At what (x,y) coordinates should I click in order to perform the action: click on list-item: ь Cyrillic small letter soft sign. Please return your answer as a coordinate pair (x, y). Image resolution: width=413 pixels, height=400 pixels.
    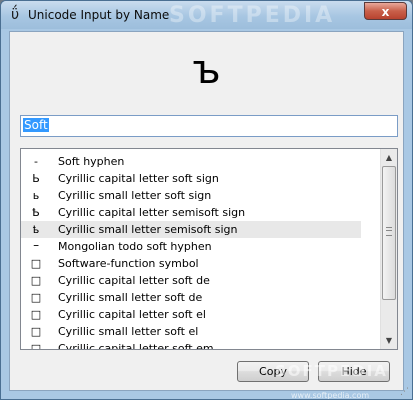
    Looking at the image, I should click on (191, 195).